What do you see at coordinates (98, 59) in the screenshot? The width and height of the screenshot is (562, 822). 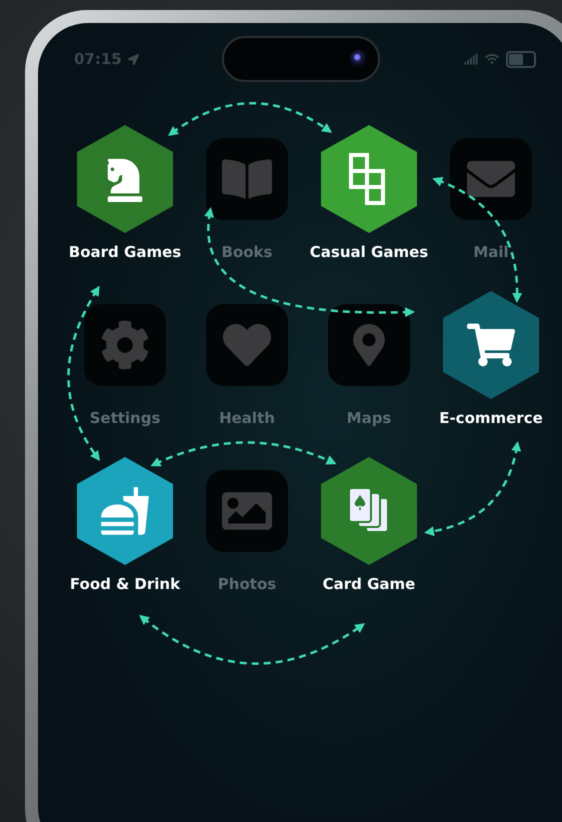 I see `status-time: 07:15` at bounding box center [98, 59].